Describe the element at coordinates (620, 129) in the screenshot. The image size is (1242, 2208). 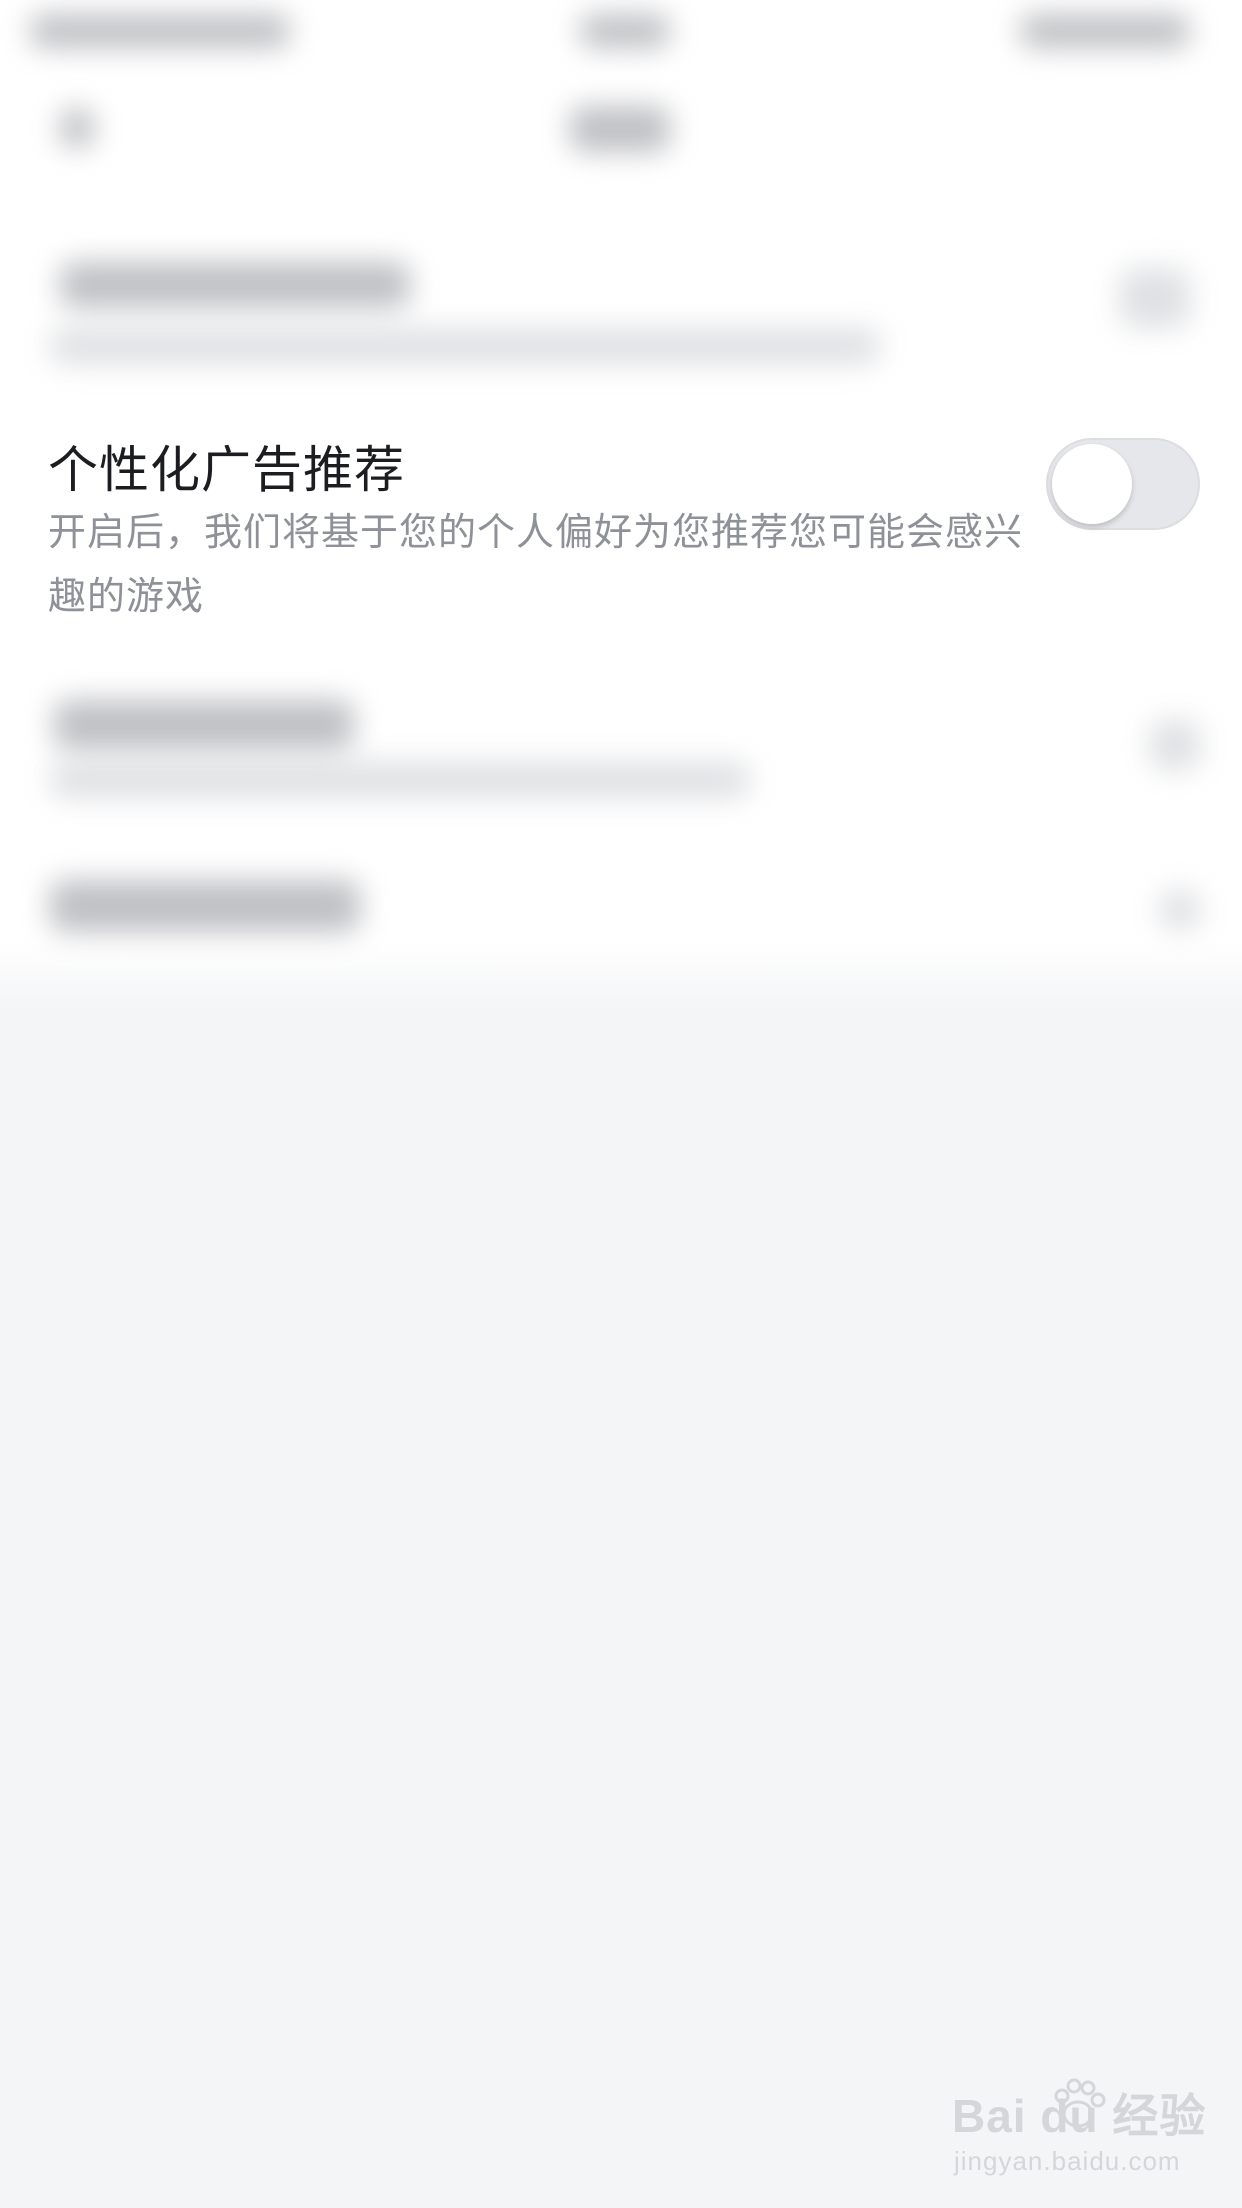
I see `blurred-page-title` at that location.